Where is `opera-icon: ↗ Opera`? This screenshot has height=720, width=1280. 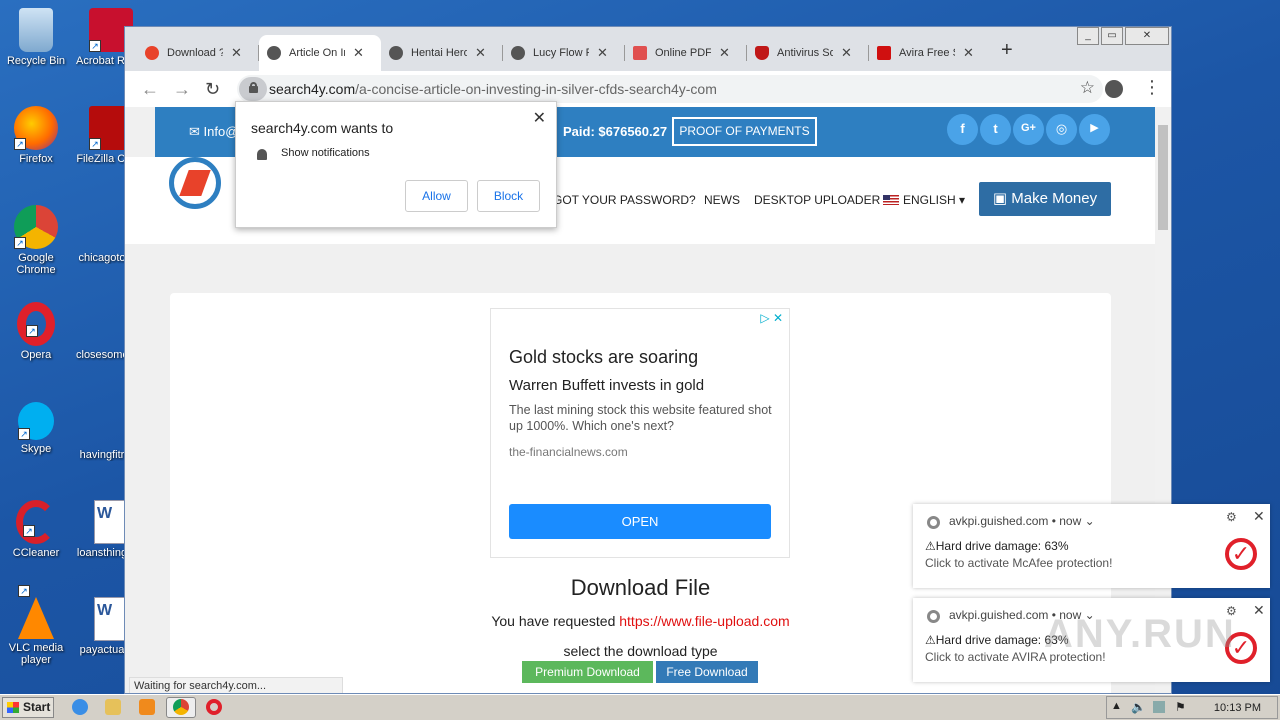 opera-icon: ↗ Opera is located at coordinates (36, 331).